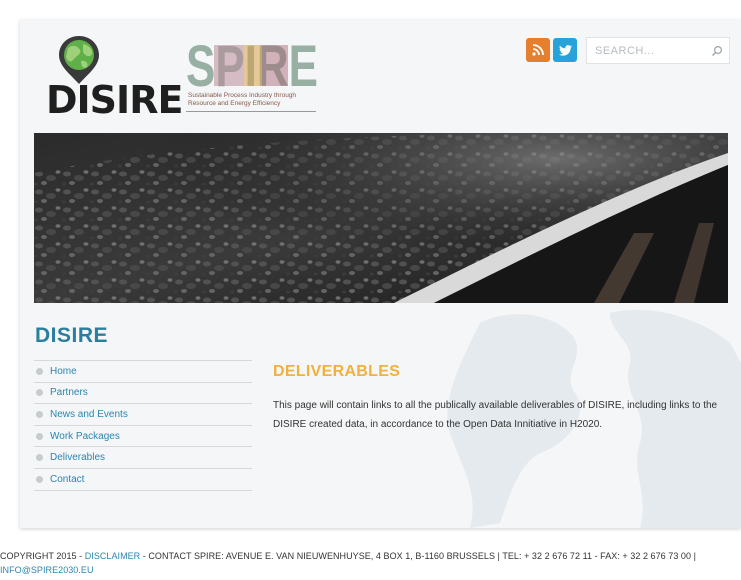 Image resolution: width=741 pixels, height=580 pixels. What do you see at coordinates (63, 371) in the screenshot?
I see `sidebar-item-label: Home` at bounding box center [63, 371].